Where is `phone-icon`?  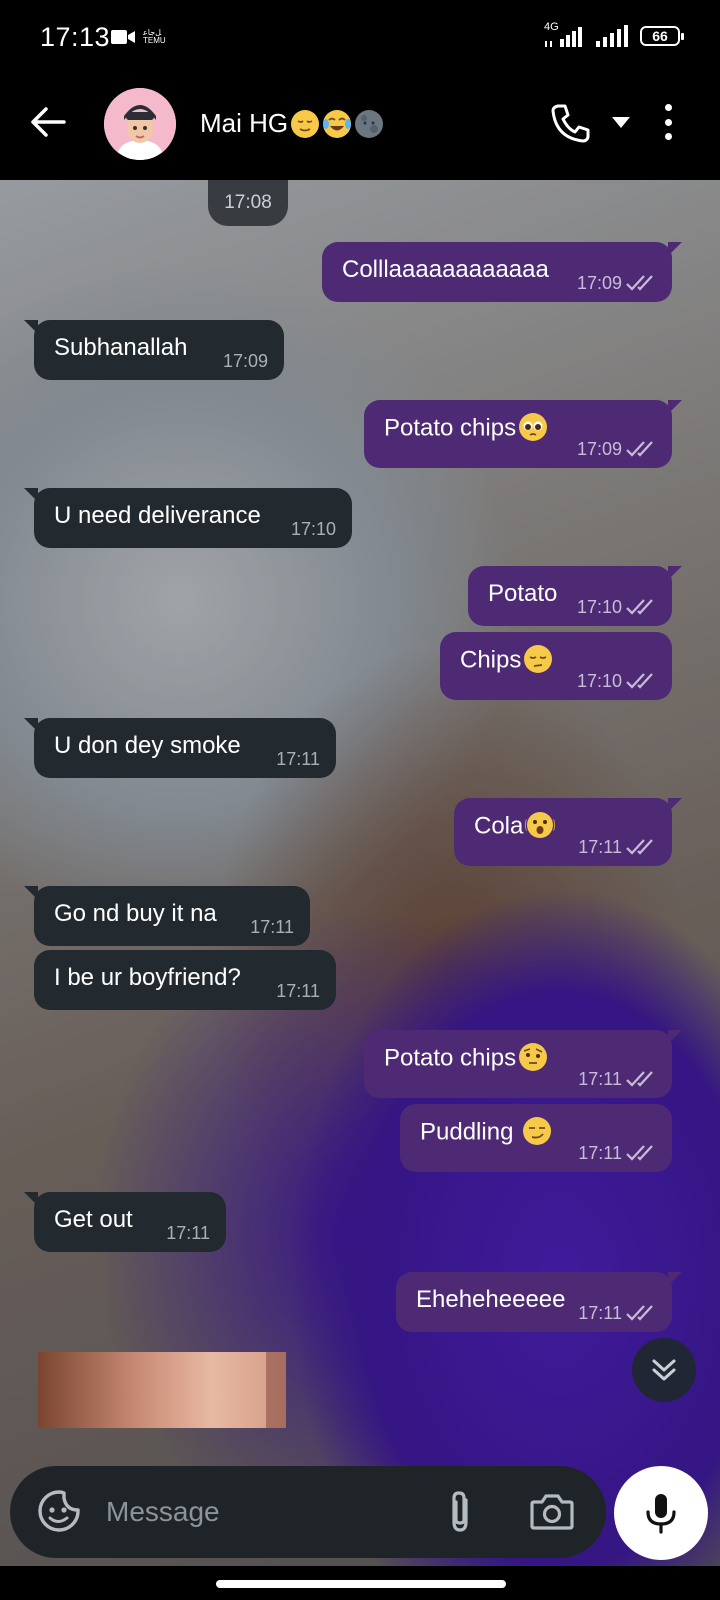
phone-icon is located at coordinates (570, 123).